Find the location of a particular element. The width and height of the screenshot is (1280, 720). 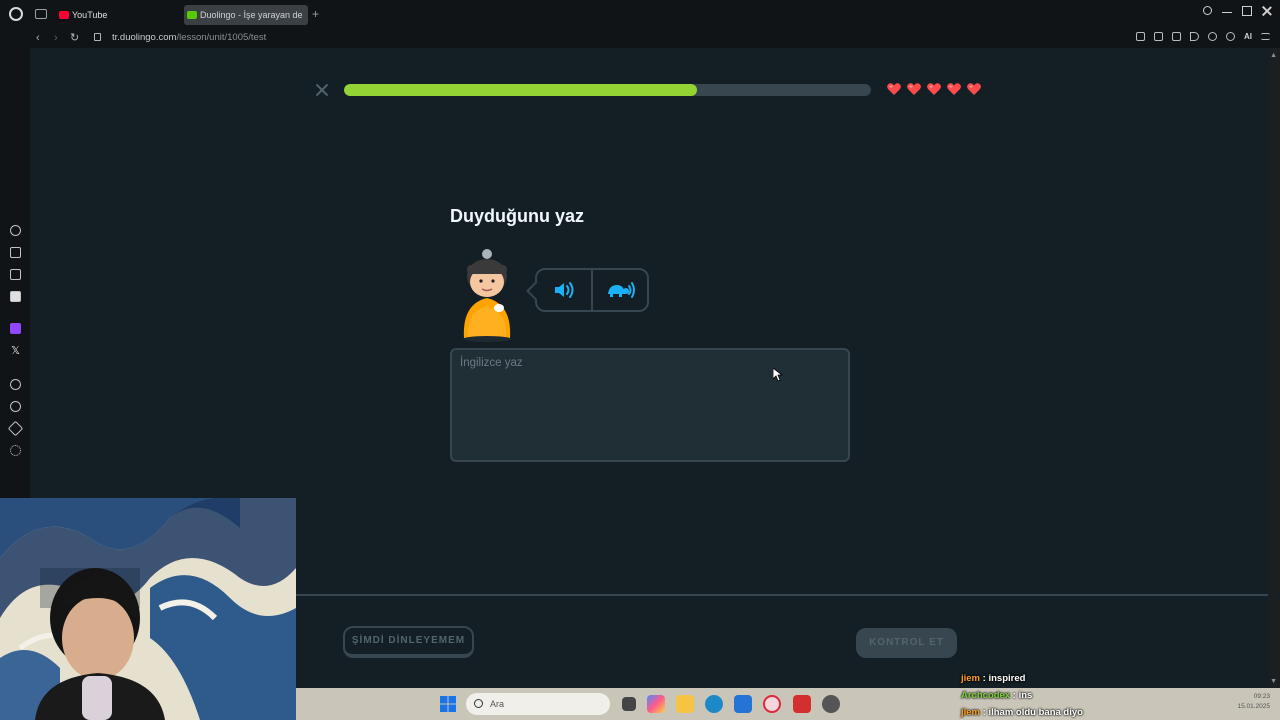

app-red-icon is located at coordinates (802, 704).